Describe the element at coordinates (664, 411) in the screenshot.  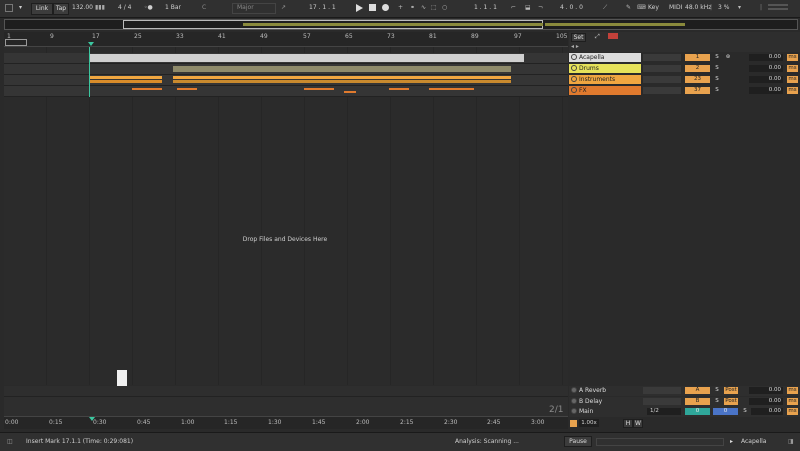
I see `main-routing-select: 1/2` at that location.